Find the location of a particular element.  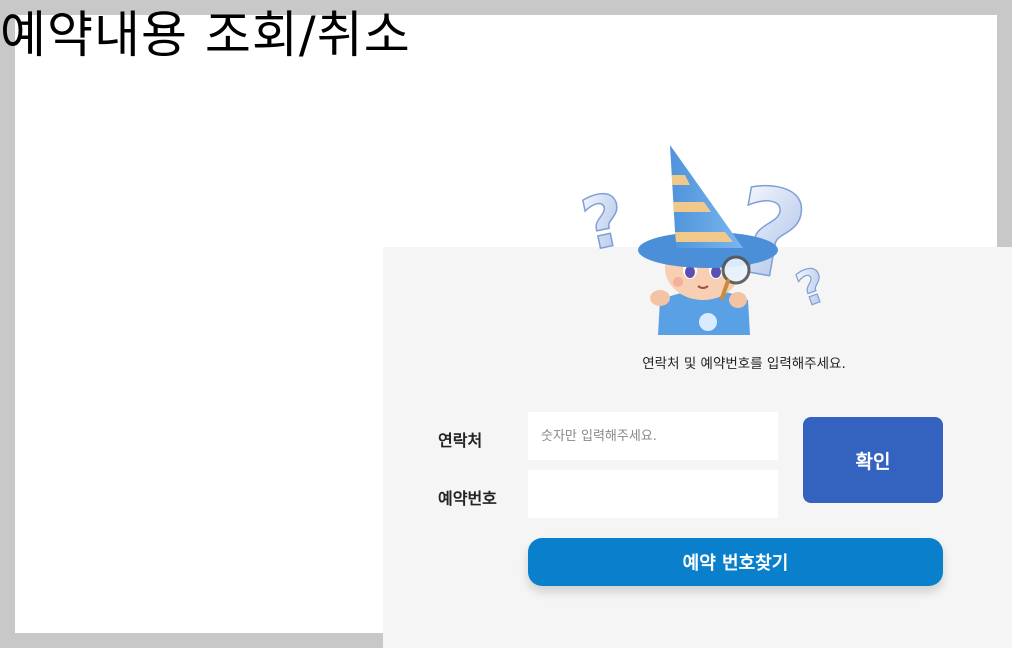

reservation-number-input is located at coordinates (653, 494).